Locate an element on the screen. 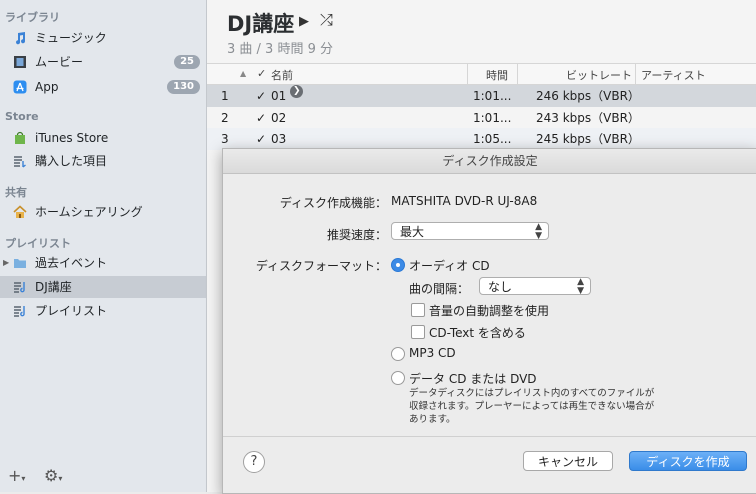 The height and width of the screenshot is (494, 756). disclosure-triangle-icon: ▶ is located at coordinates (6, 263).